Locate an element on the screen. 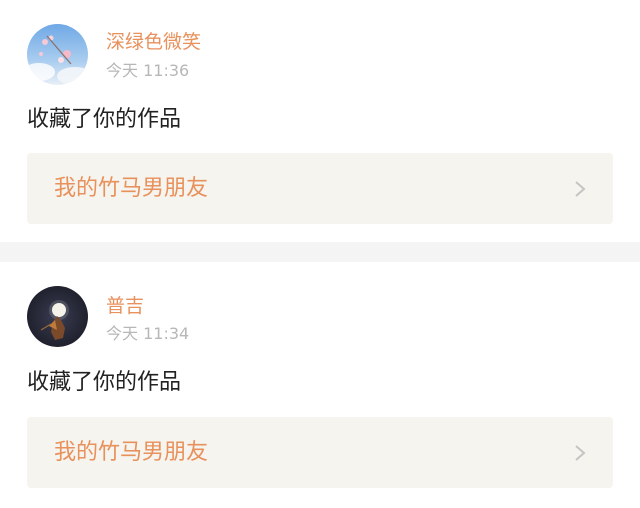 Image resolution: width=640 pixels, height=508 pixels. timestamp: 今天 11:34 is located at coordinates (148, 333).